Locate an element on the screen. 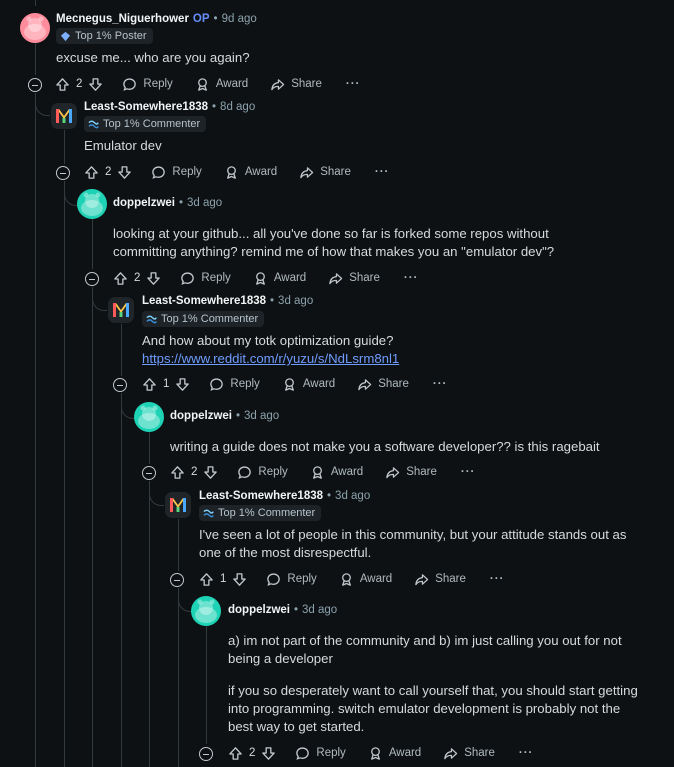  timestamp: 8d ago is located at coordinates (237, 107).